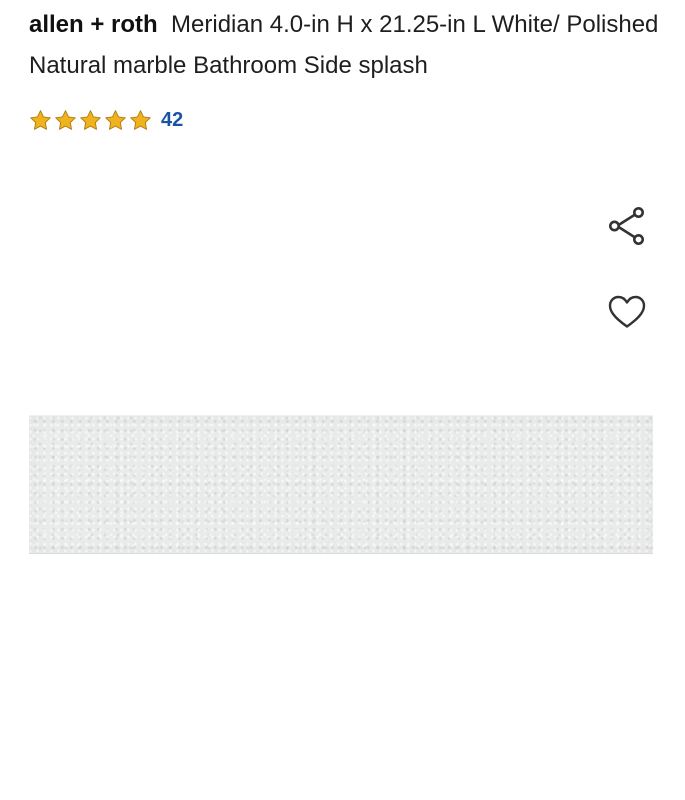 The height and width of the screenshot is (800, 685). I want to click on star-rating, so click(90, 120).